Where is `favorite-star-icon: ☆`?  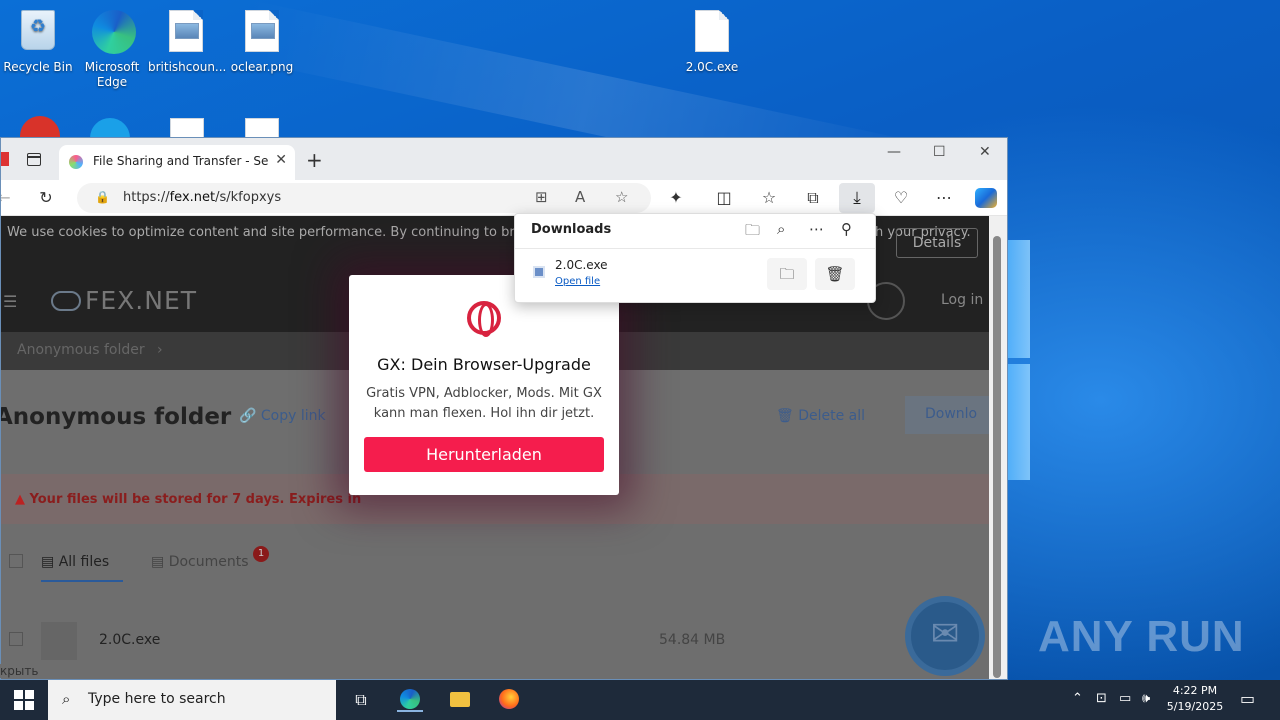 favorite-star-icon: ☆ is located at coordinates (621, 197).